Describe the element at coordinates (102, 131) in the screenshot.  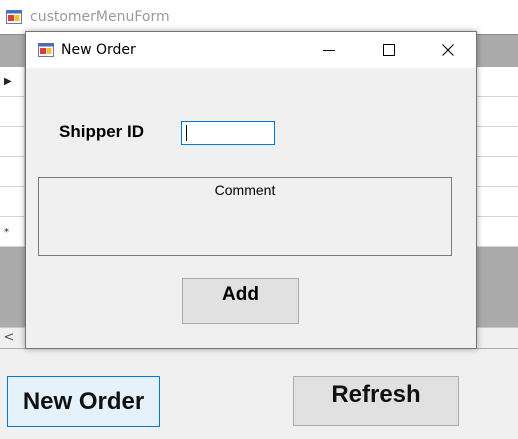
I see `shipper-id-label: Shipper ID` at that location.